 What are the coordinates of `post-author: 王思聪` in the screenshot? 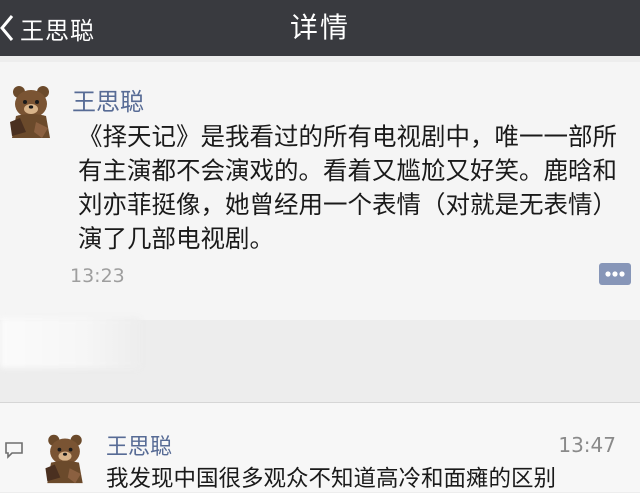 It's located at (108, 99).